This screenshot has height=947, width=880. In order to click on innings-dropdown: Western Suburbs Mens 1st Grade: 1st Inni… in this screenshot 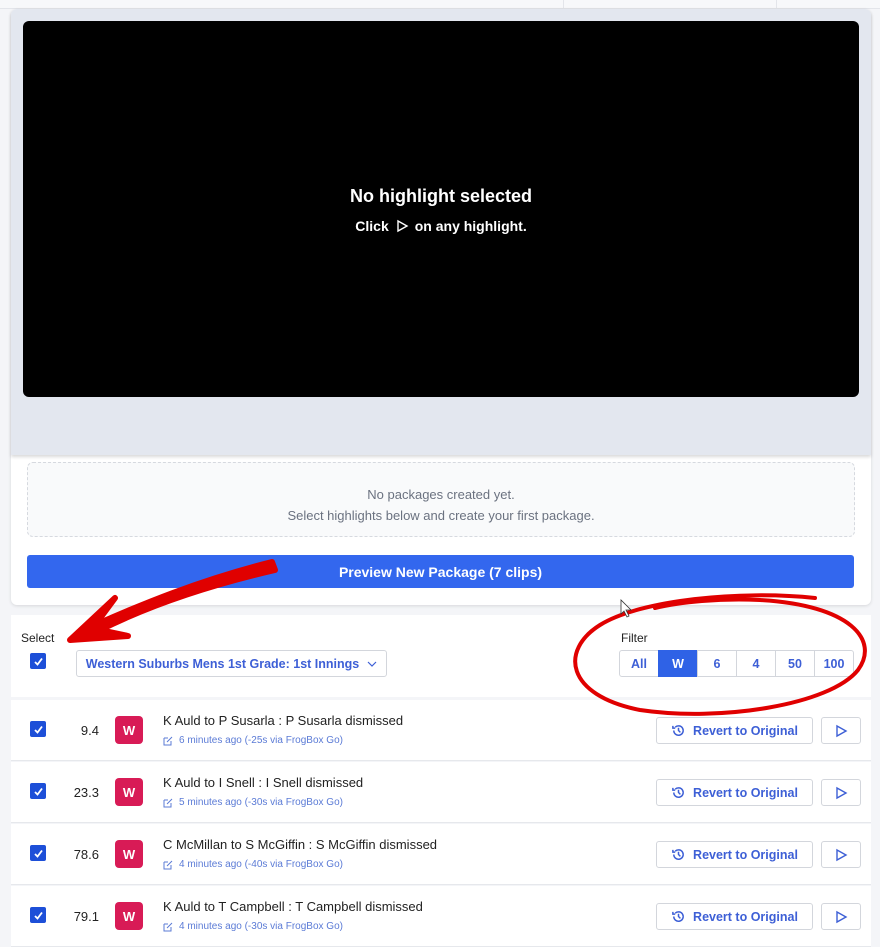, I will do `click(231, 663)`.